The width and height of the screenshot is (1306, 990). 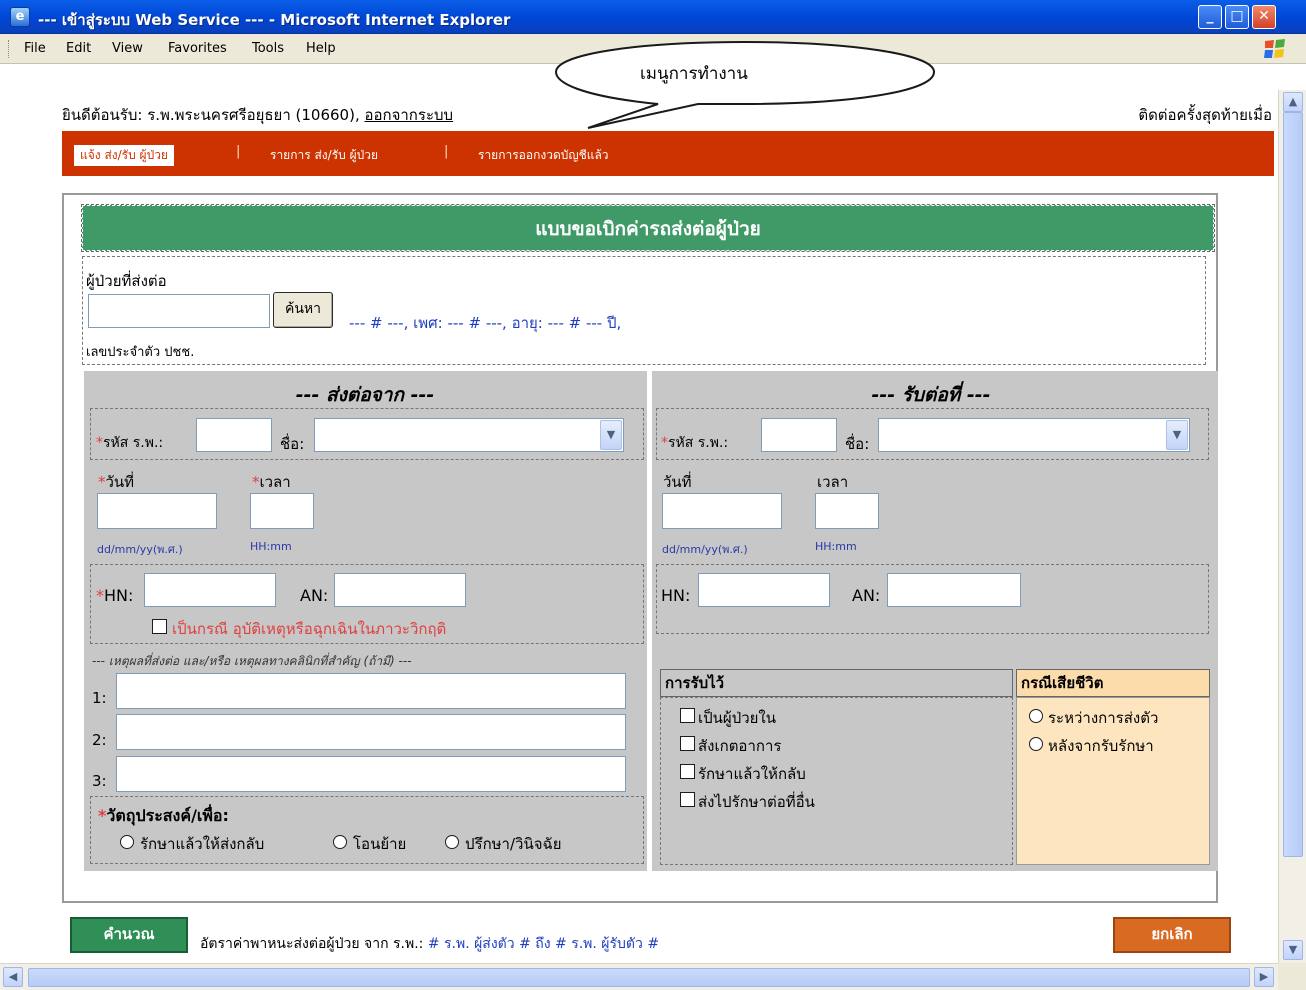 I want to click on from-time-hint: HH:mm, so click(x=271, y=546).